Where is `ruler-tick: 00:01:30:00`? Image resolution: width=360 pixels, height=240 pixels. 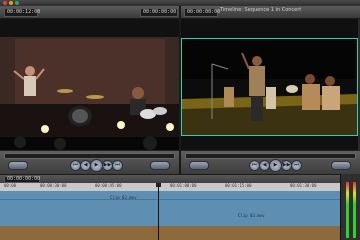 ruler-tick: 00:01:30:00 is located at coordinates (303, 185).